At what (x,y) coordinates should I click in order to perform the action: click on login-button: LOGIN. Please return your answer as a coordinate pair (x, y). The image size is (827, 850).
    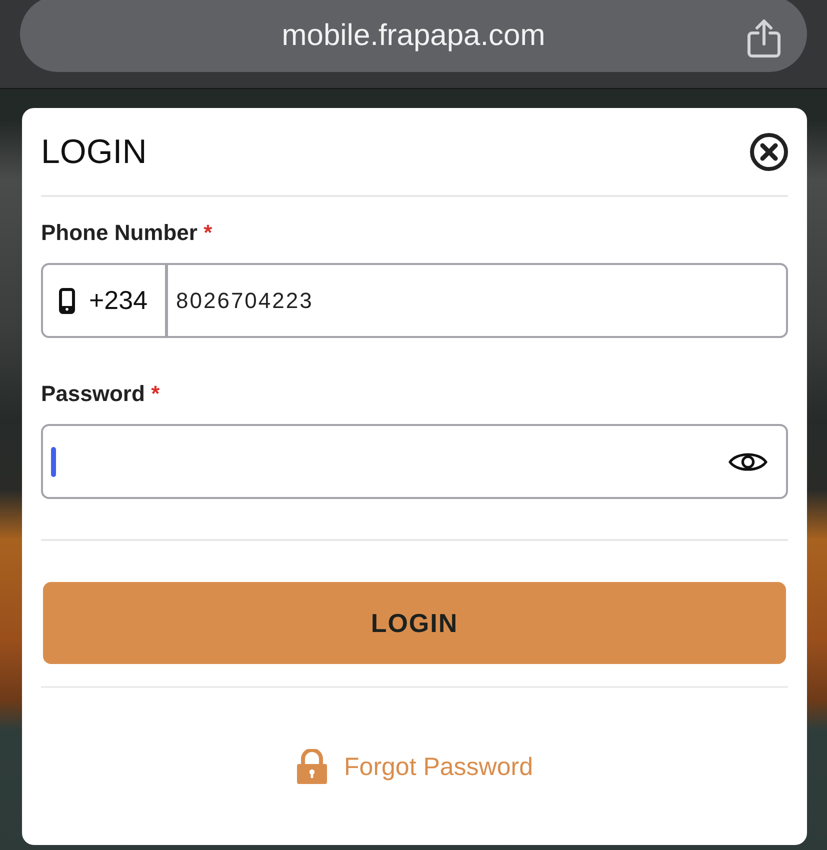
    Looking at the image, I should click on (414, 623).